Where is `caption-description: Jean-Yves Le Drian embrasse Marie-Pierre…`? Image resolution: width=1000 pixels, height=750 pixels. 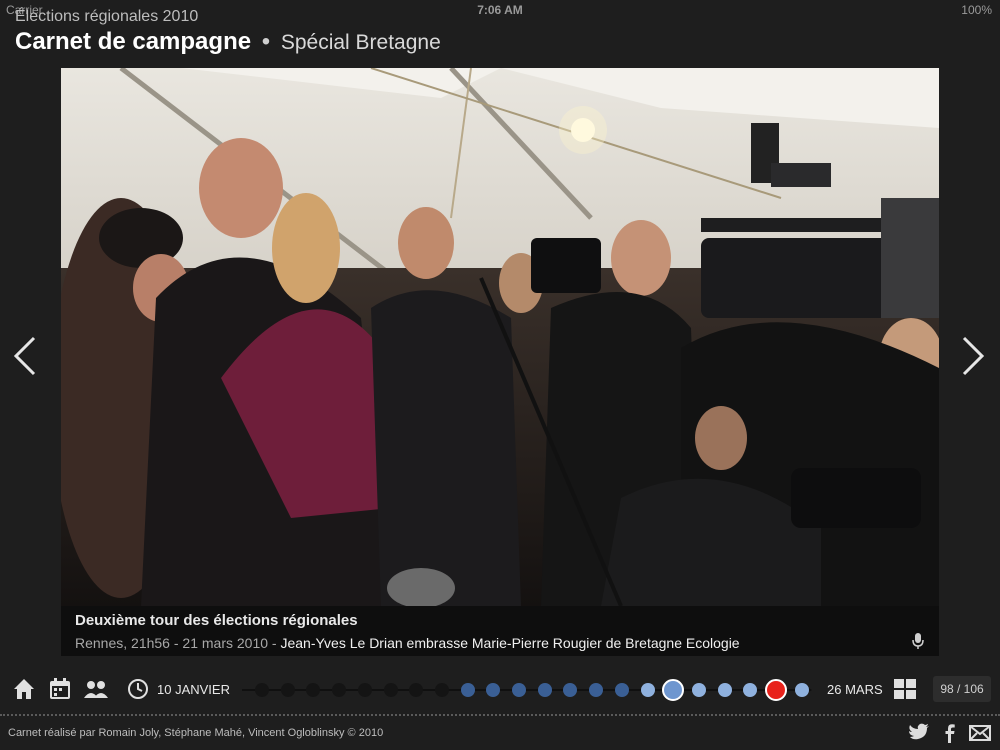
caption-description: Jean-Yves Le Drian embrasse Marie-Pierre… is located at coordinates (510, 643).